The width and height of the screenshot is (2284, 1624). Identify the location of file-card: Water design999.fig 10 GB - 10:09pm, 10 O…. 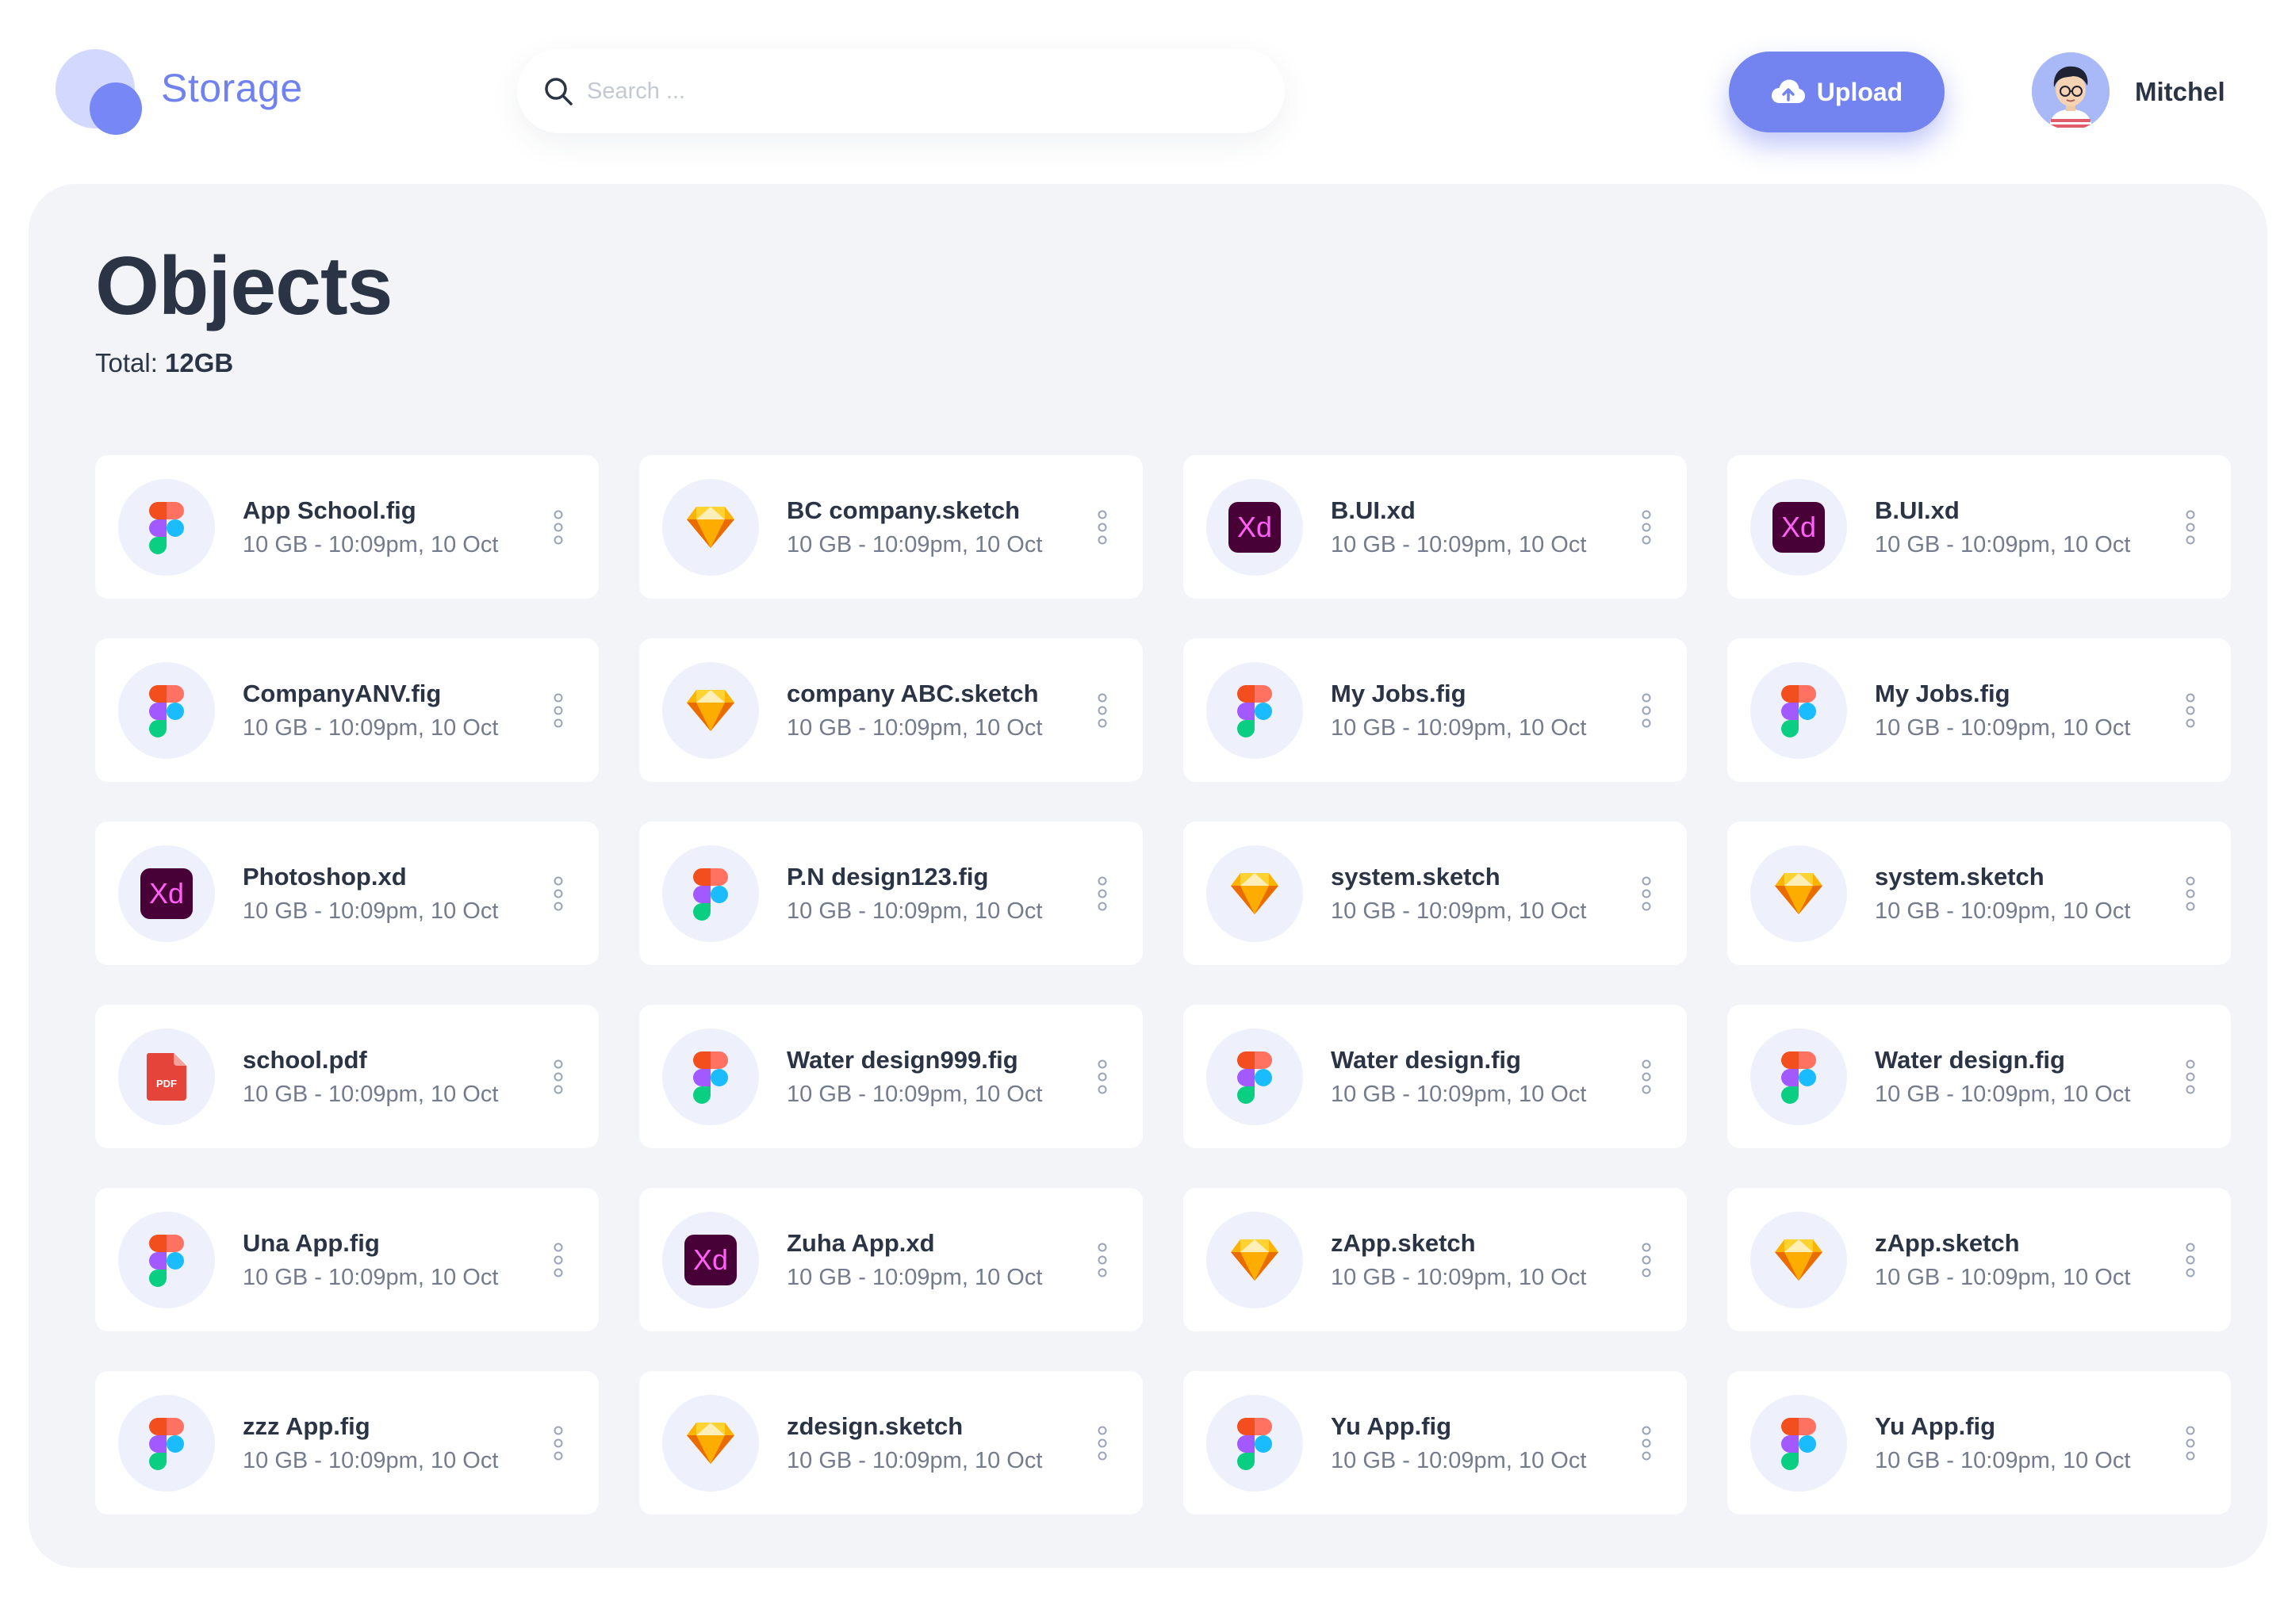
(891, 1076).